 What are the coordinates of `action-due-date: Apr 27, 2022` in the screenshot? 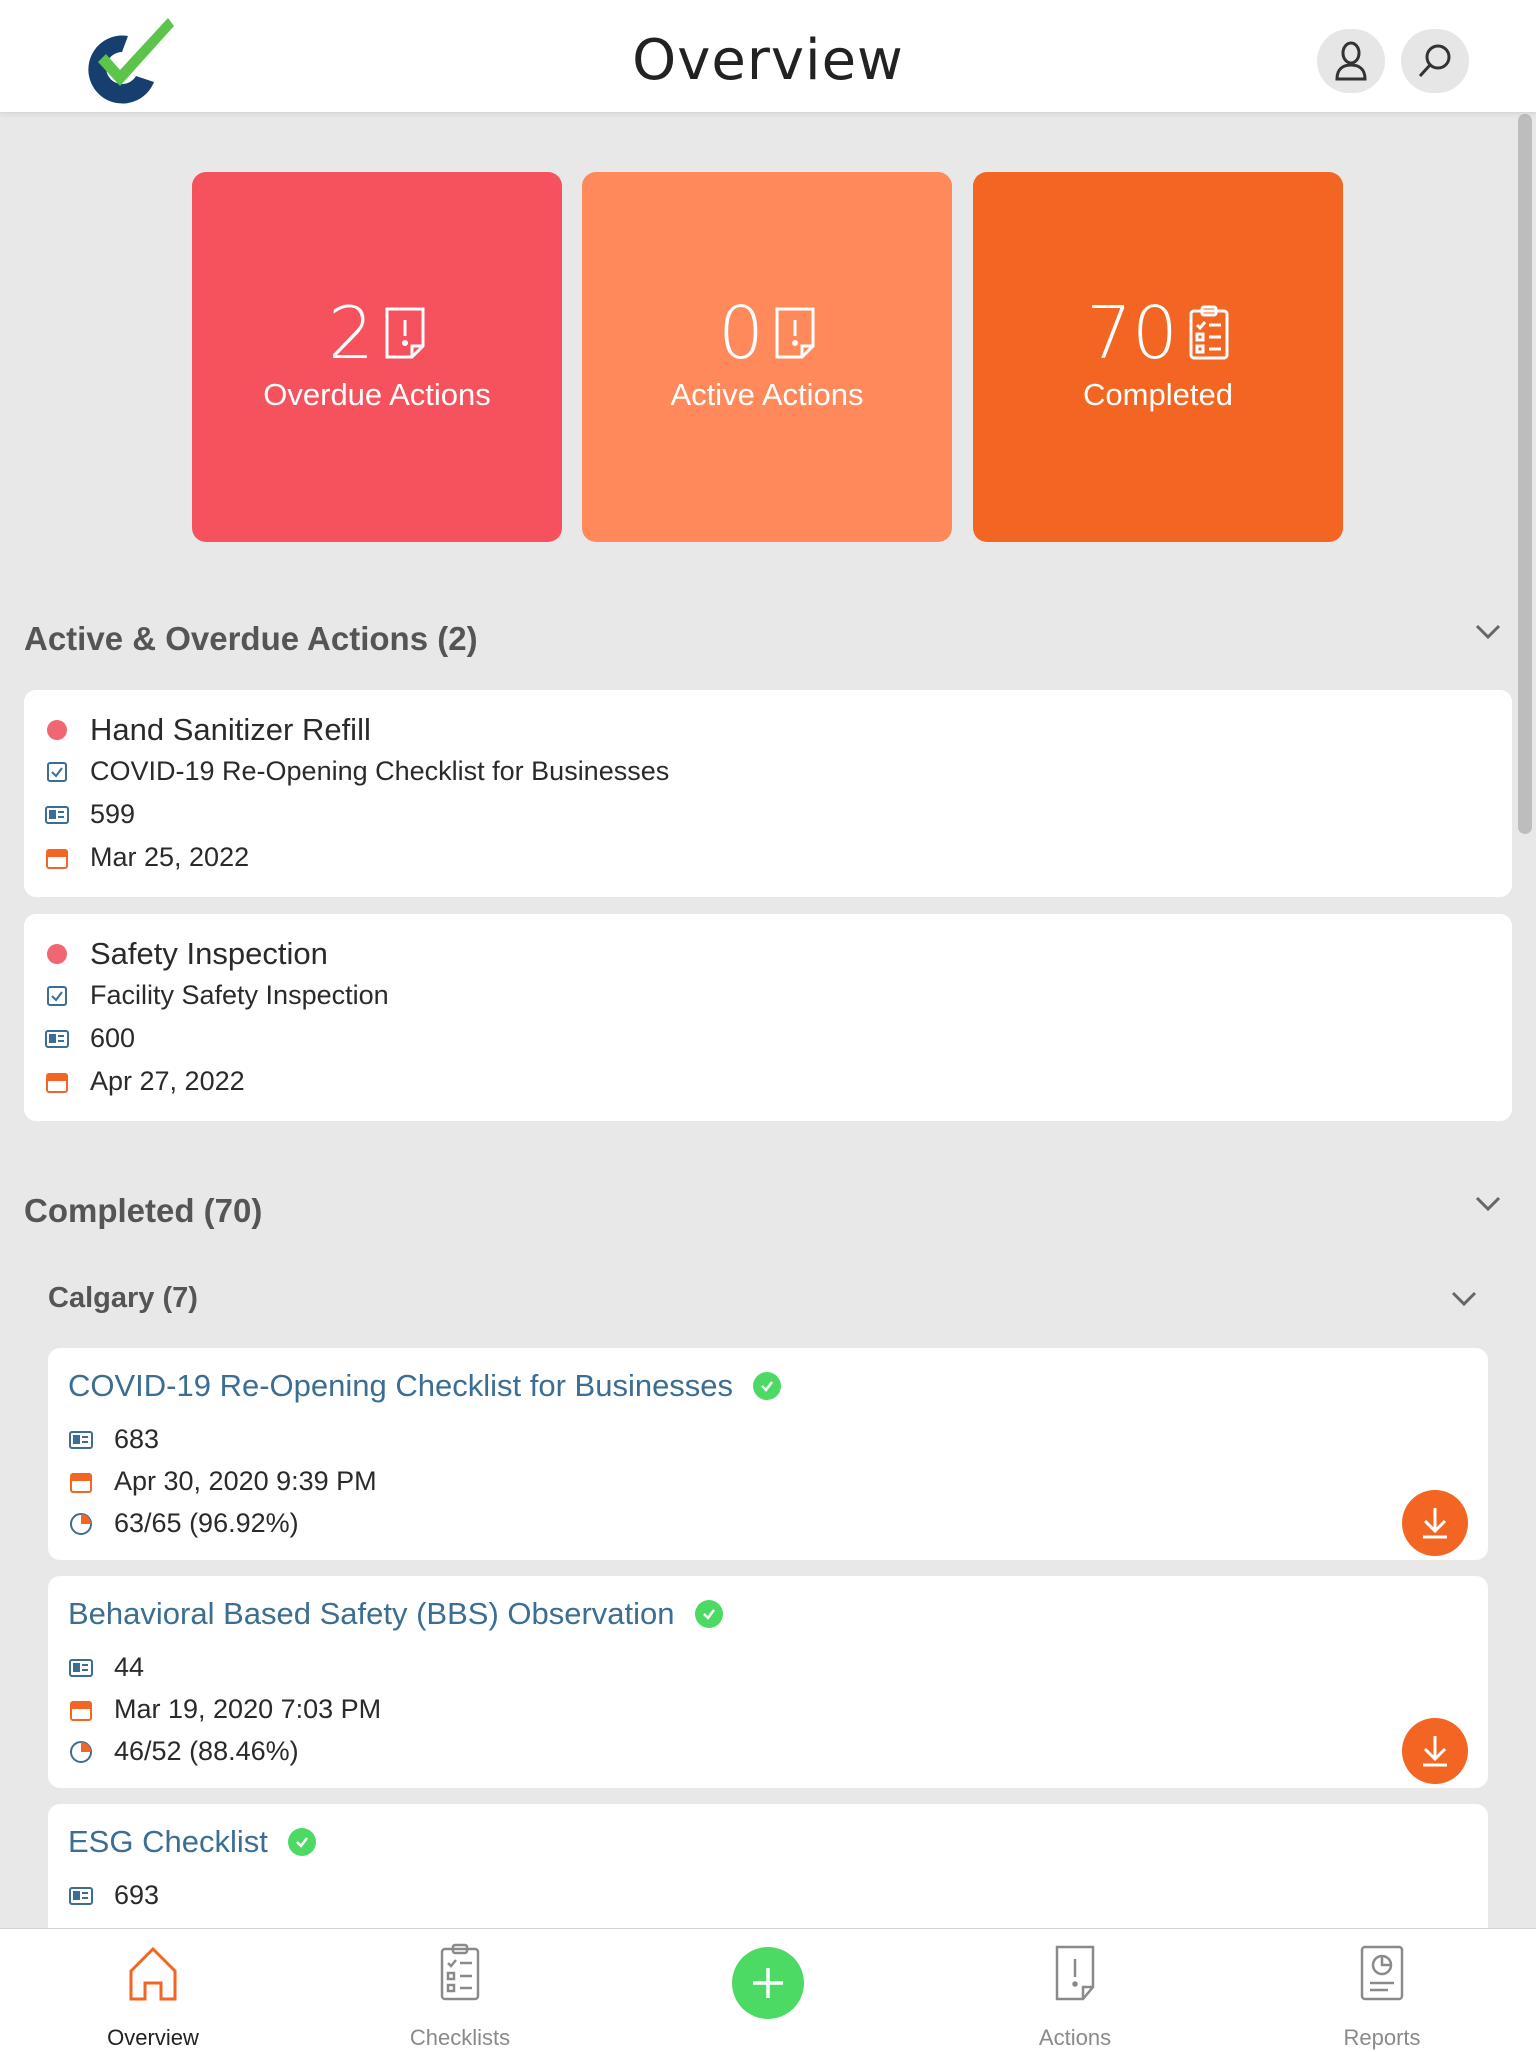 It's located at (167, 1081).